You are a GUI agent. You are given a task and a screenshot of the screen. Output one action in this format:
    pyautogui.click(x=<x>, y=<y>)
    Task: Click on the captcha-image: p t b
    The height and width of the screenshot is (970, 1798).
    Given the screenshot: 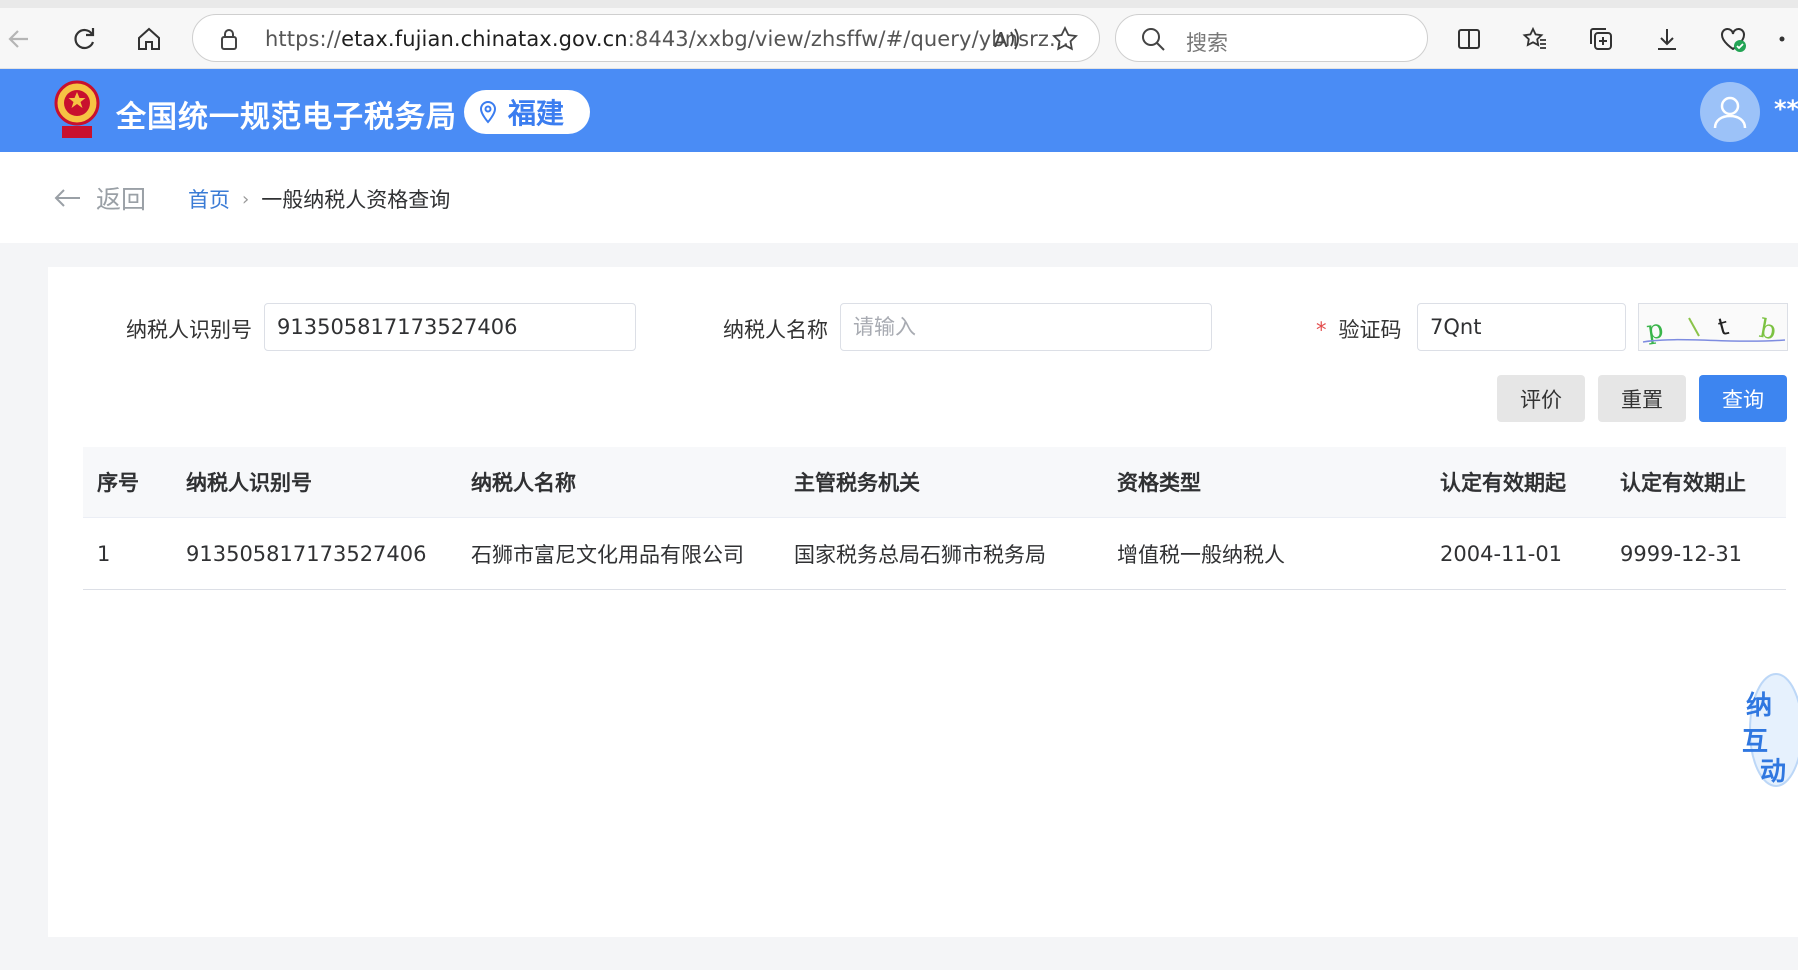 What is the action you would take?
    pyautogui.click(x=1713, y=327)
    